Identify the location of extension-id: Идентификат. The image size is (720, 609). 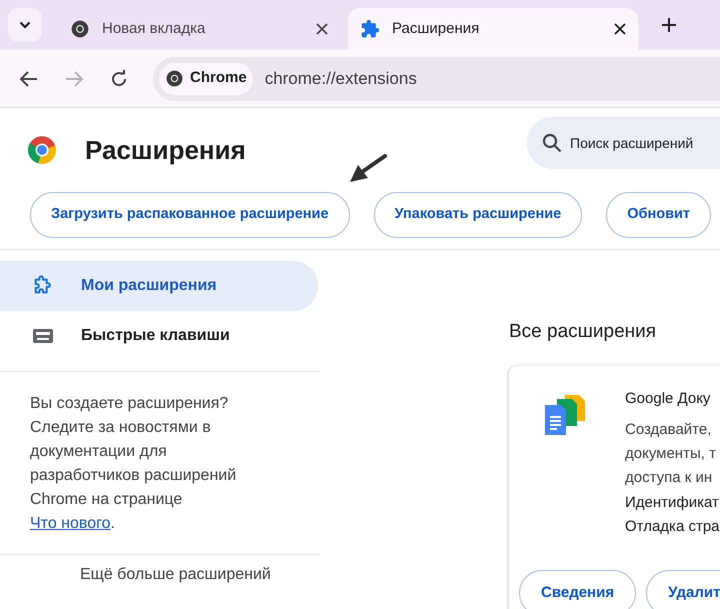
(672, 502).